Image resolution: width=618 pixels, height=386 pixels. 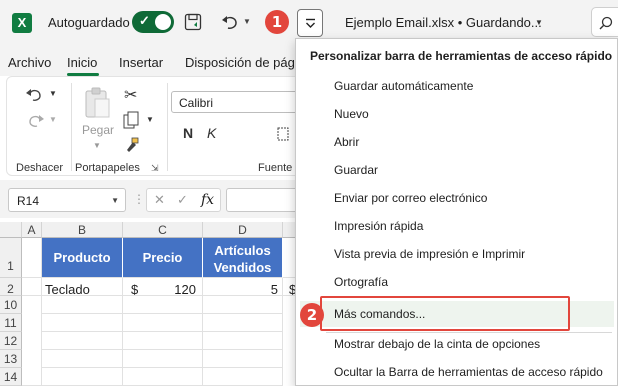 I want to click on undo-dropdown-chevron-icon: ▼, so click(x=247, y=21).